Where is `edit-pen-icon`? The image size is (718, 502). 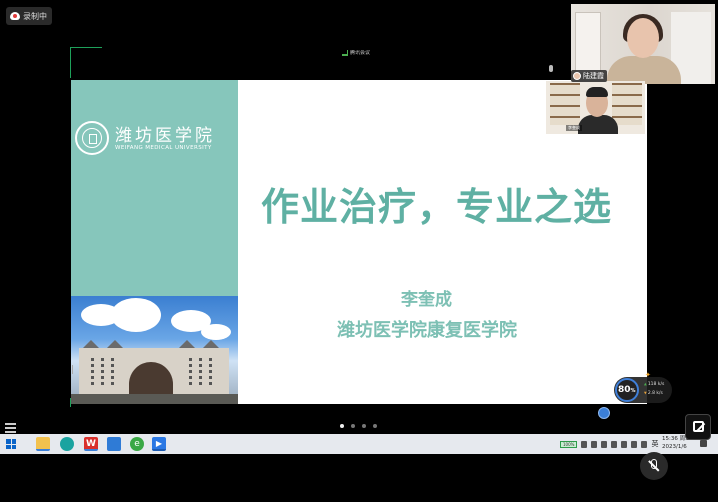 edit-pen-icon is located at coordinates (698, 426).